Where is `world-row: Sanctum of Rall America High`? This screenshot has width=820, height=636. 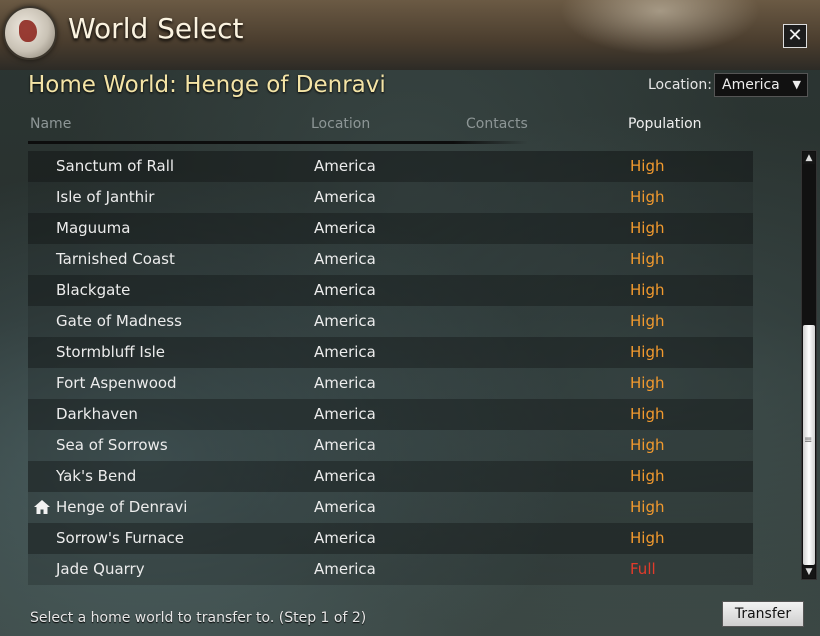
world-row: Sanctum of Rall America High is located at coordinates (390, 166).